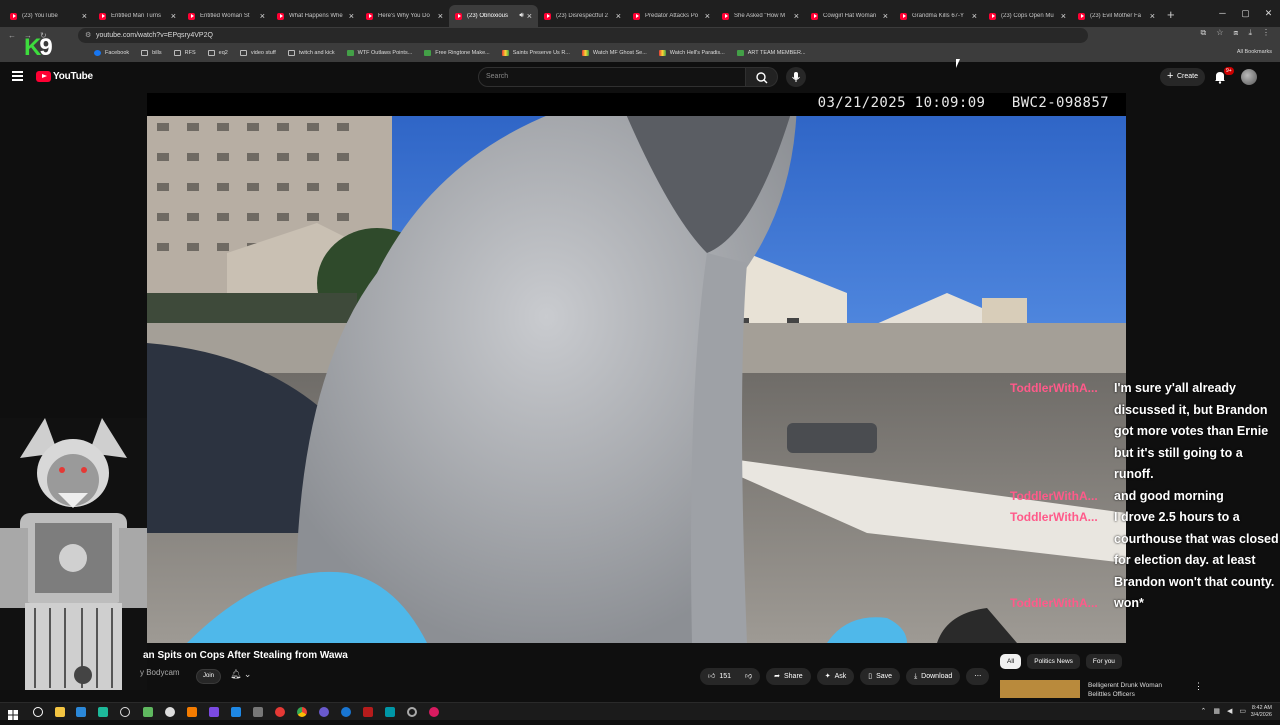  I want to click on more-actions-button: ⋯, so click(978, 676).